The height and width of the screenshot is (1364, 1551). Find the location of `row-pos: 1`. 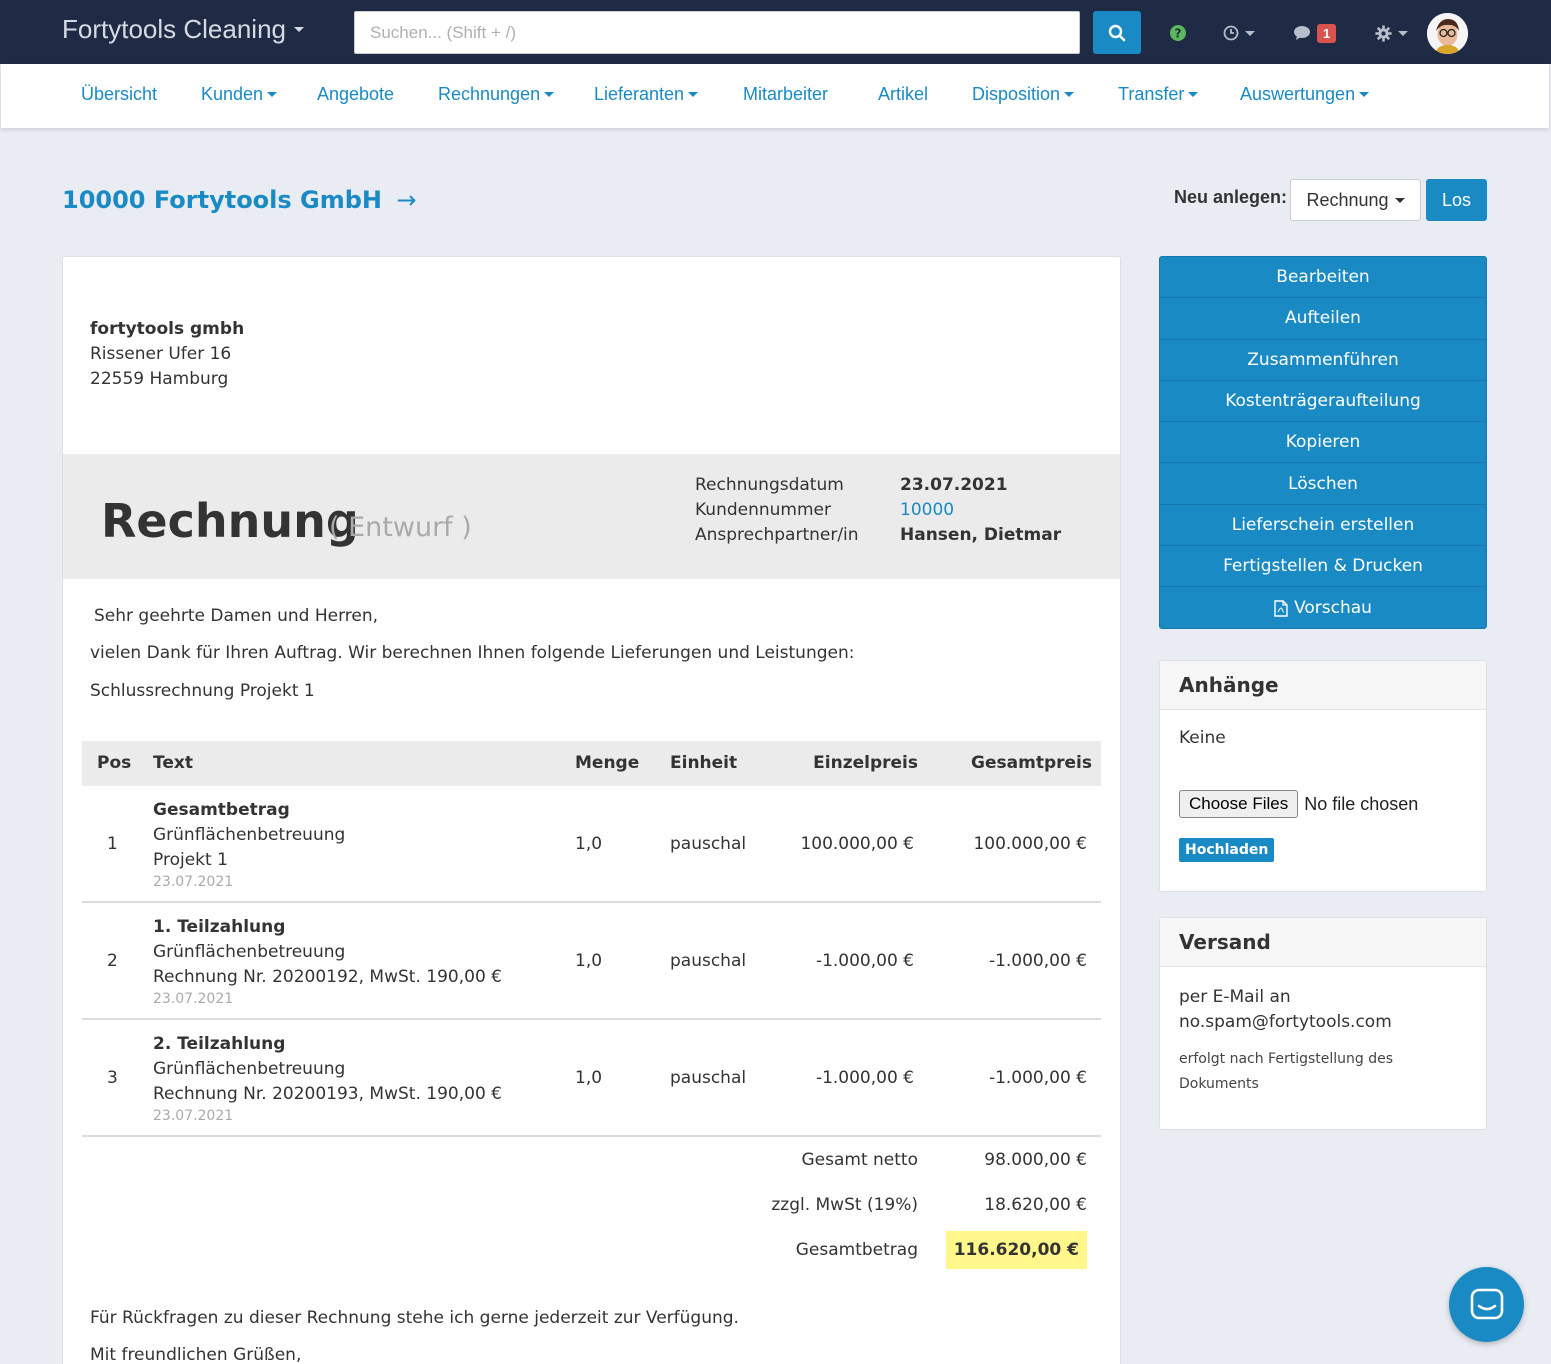

row-pos: 1 is located at coordinates (112, 844).